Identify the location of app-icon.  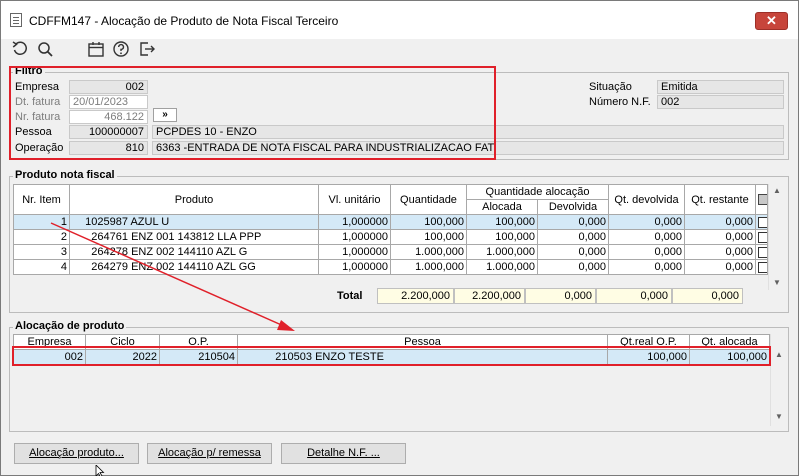
(16, 20).